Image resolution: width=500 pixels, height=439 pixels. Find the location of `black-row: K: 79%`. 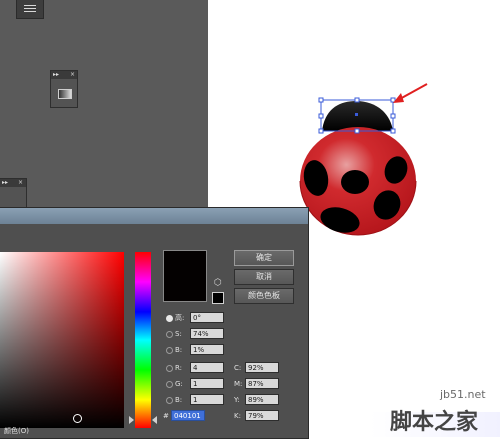

black-row: K: 79% is located at coordinates (264, 416).